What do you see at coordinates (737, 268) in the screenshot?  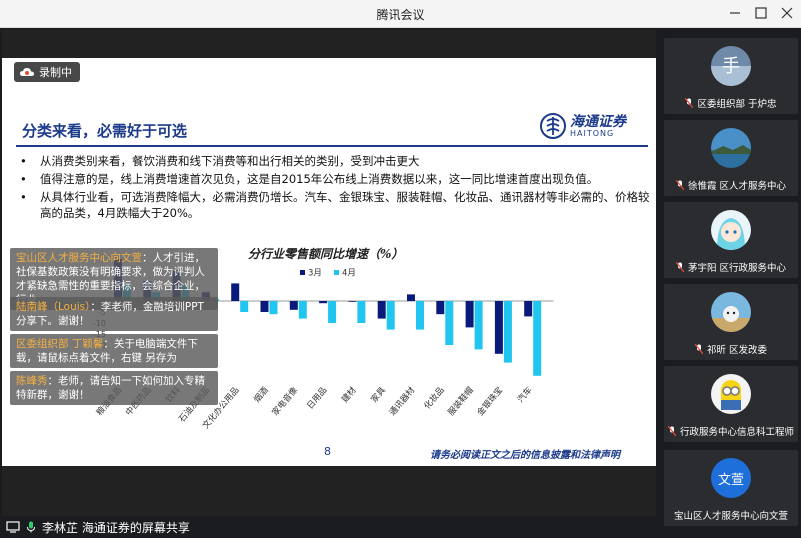 I see `participant-name: 茅宇阳 区行政服务中心` at bounding box center [737, 268].